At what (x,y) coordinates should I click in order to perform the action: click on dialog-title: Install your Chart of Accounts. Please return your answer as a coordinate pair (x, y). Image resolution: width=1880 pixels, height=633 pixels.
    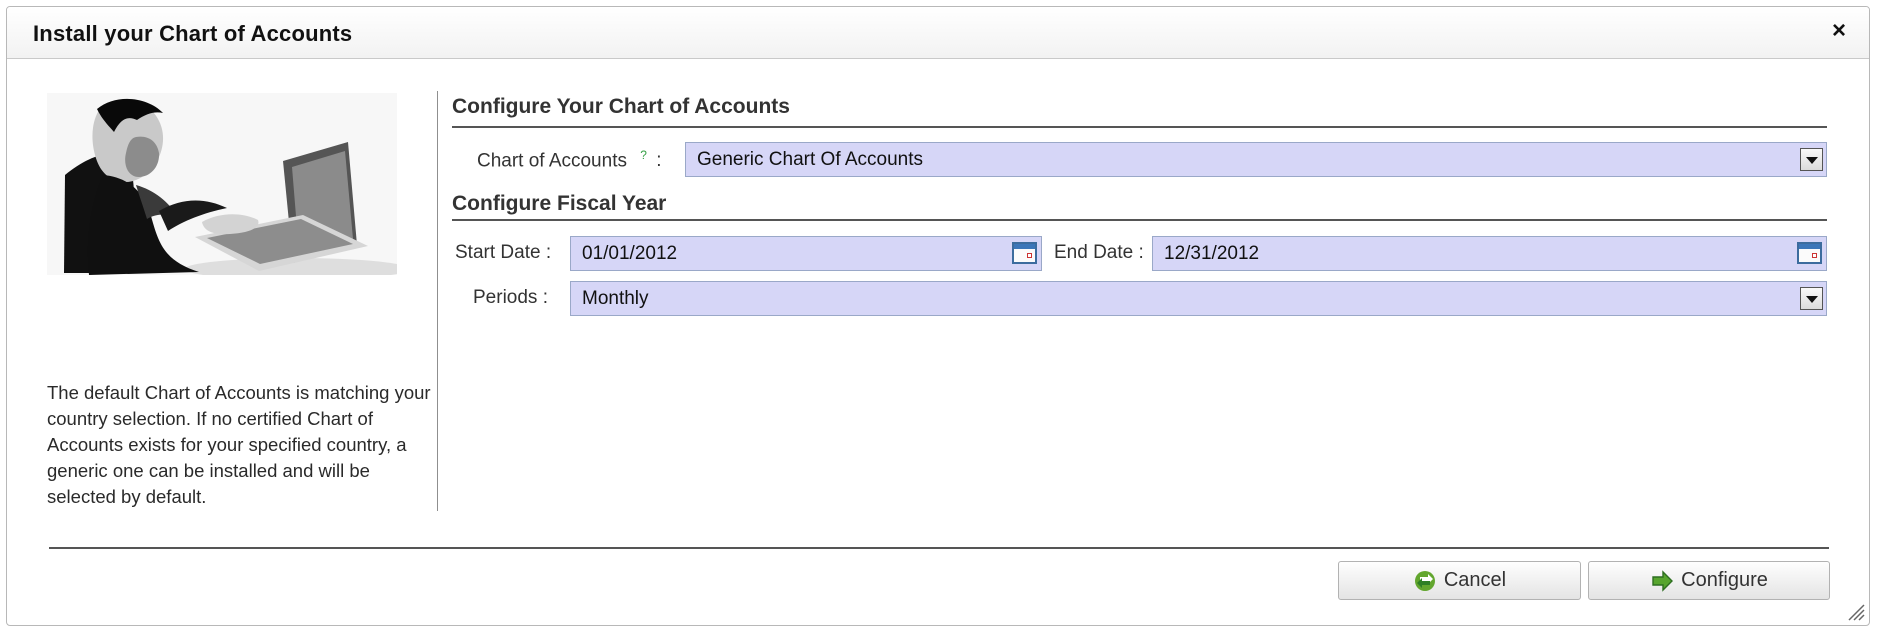
    Looking at the image, I should click on (193, 33).